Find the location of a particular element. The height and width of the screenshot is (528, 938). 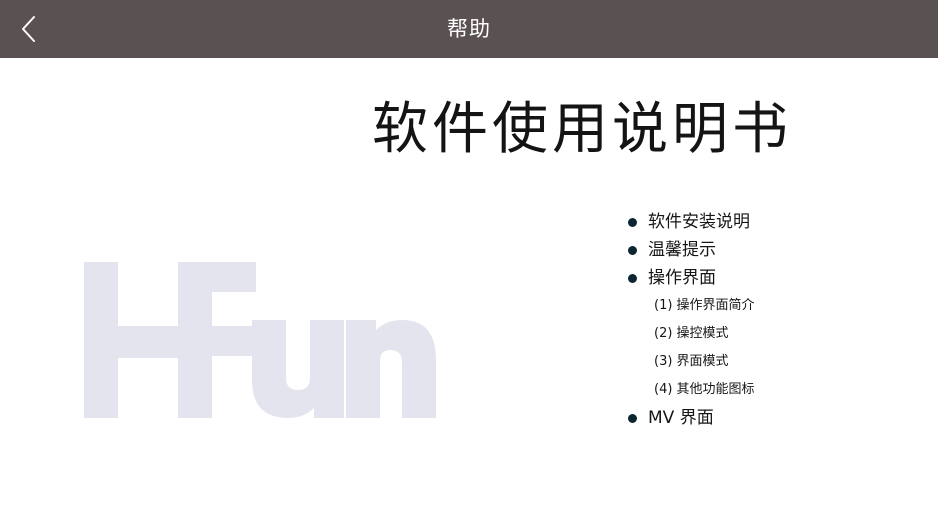

top-bar: 帮助 is located at coordinates (469, 29).